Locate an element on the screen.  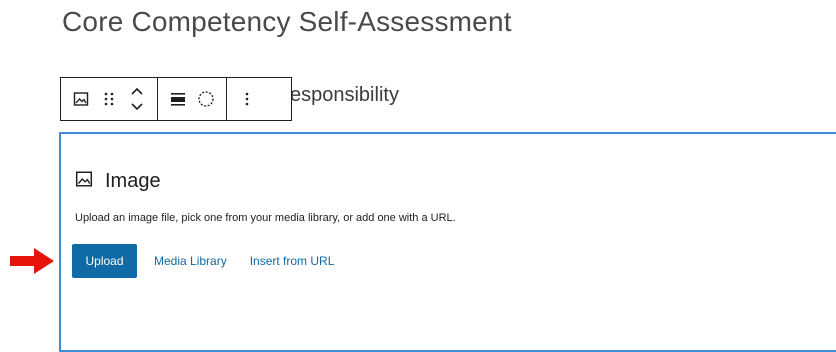
image-block-title: Image is located at coordinates (133, 181).